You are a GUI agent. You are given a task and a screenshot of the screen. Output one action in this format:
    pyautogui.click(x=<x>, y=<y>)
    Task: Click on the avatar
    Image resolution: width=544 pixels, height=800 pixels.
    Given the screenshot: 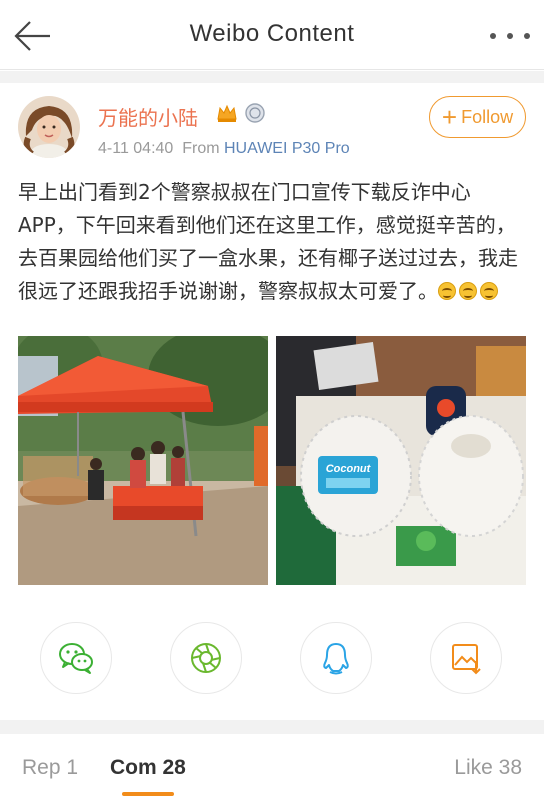 What is the action you would take?
    pyautogui.click(x=49, y=127)
    